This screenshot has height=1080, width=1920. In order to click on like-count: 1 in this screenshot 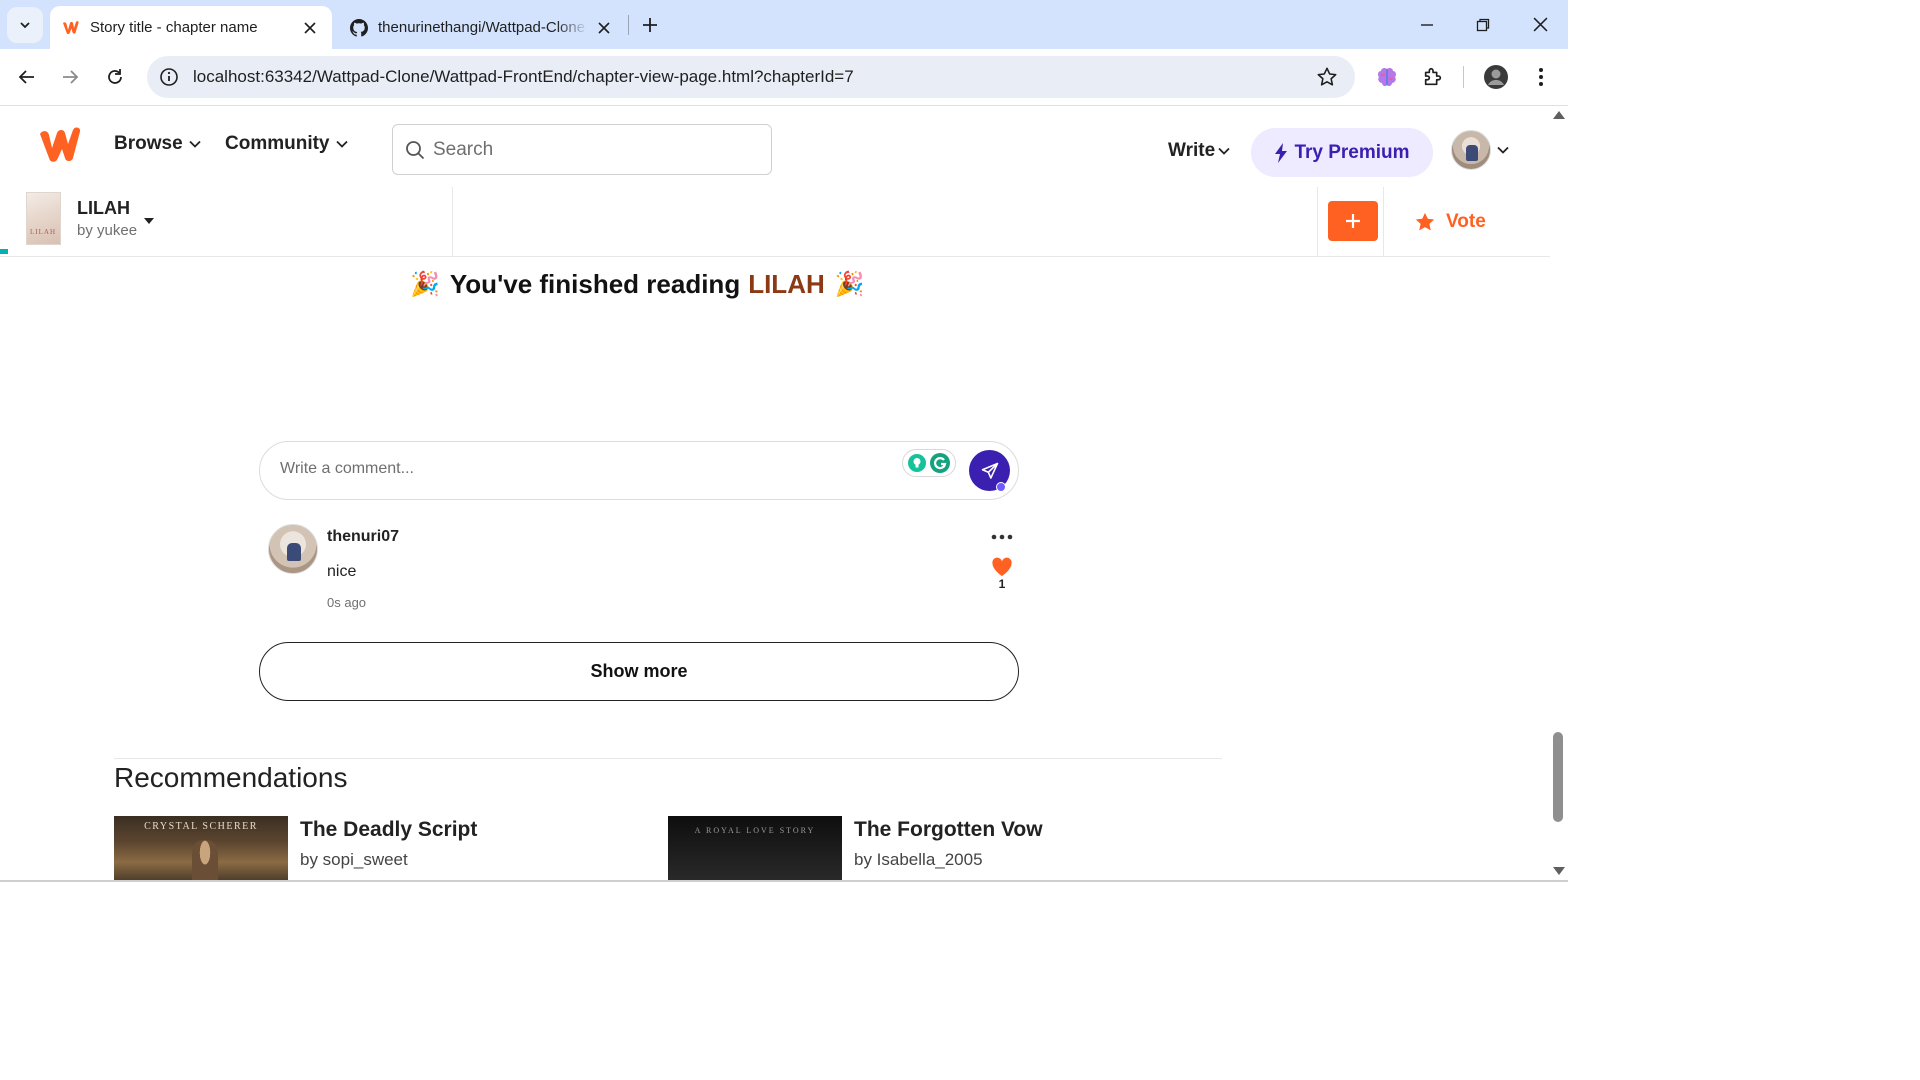, I will do `click(1002, 584)`.